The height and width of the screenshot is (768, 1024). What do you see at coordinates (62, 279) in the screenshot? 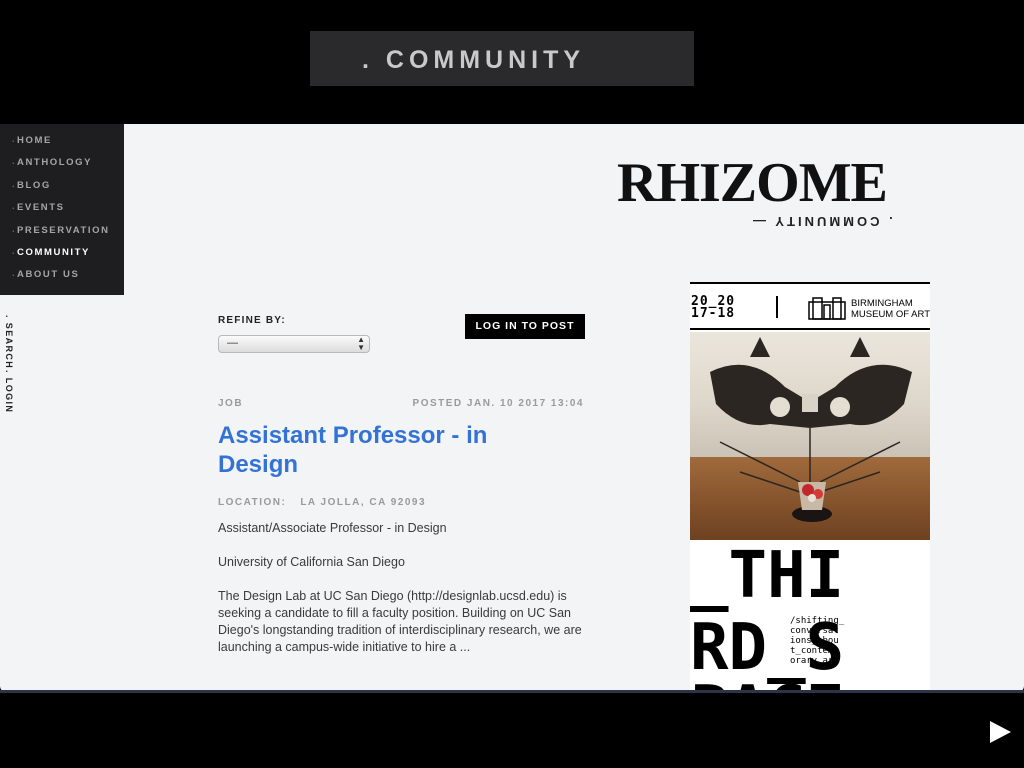
I see `nav-item-about-us: ABOUT US` at bounding box center [62, 279].